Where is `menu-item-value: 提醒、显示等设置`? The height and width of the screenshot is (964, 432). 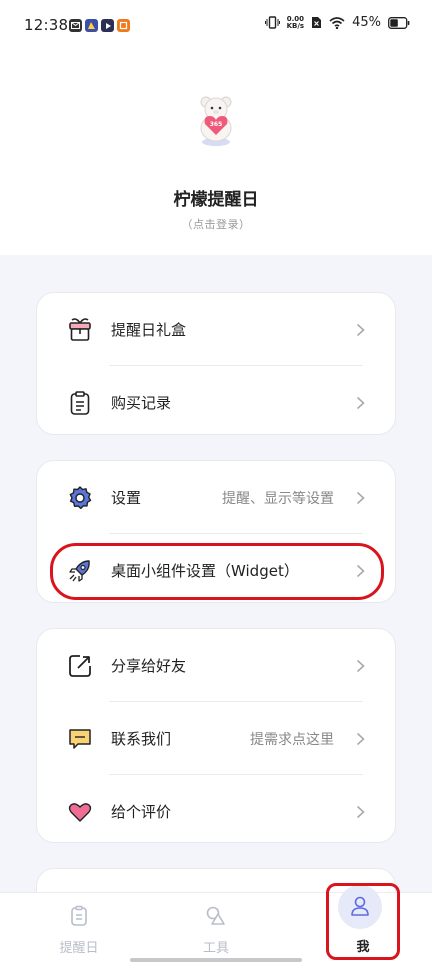
menu-item-value: 提醒、显示等设置 is located at coordinates (278, 498).